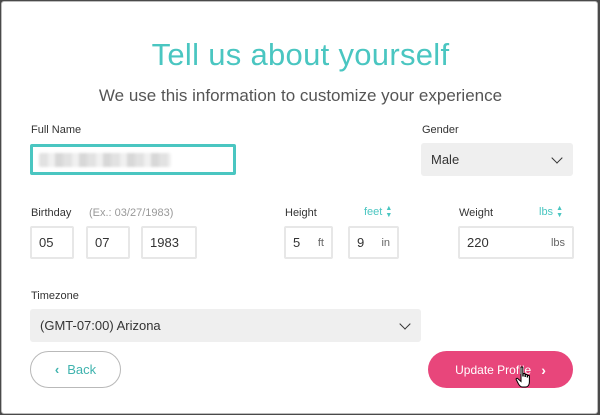 This screenshot has height=415, width=600. I want to click on height-unit-value: feet, so click(373, 212).